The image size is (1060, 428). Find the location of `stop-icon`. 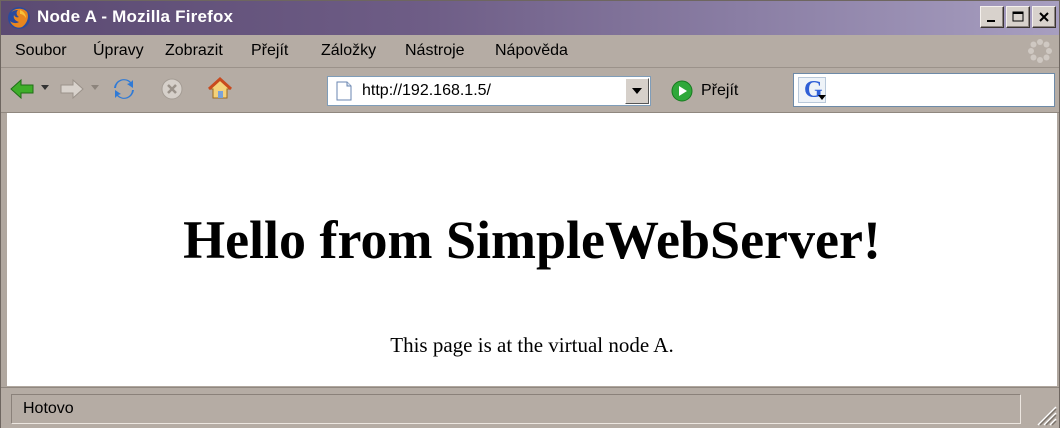

stop-icon is located at coordinates (172, 89).